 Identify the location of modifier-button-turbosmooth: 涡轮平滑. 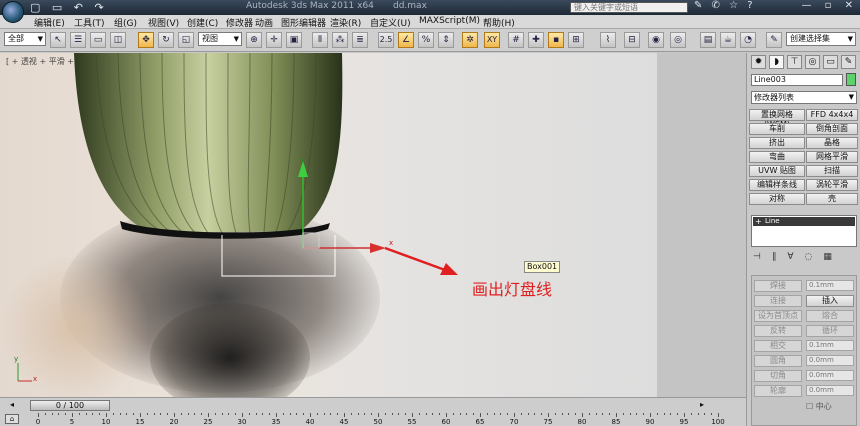
(832, 185).